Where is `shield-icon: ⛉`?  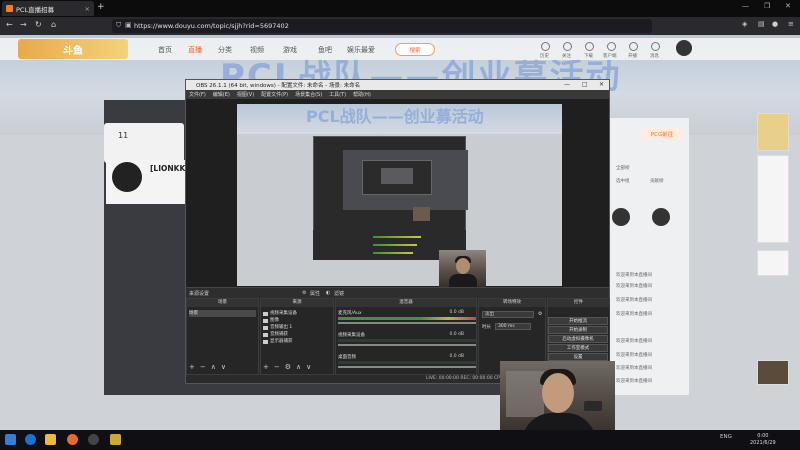
shield-icon: ⛉ is located at coordinates (118, 25).